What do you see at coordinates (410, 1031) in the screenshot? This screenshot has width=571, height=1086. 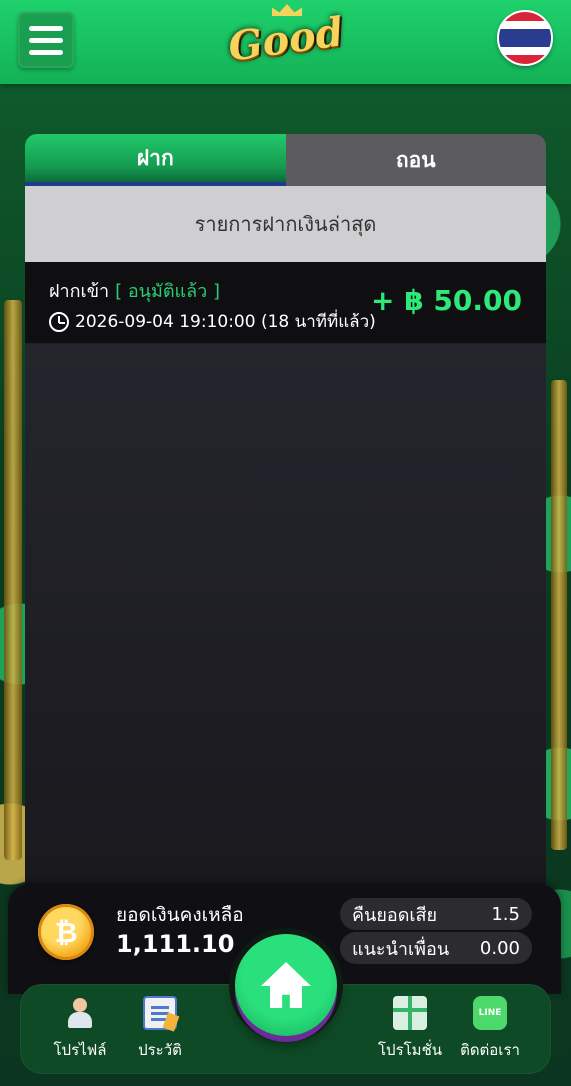 I see `nav-promotion: โปรโมชั่น` at bounding box center [410, 1031].